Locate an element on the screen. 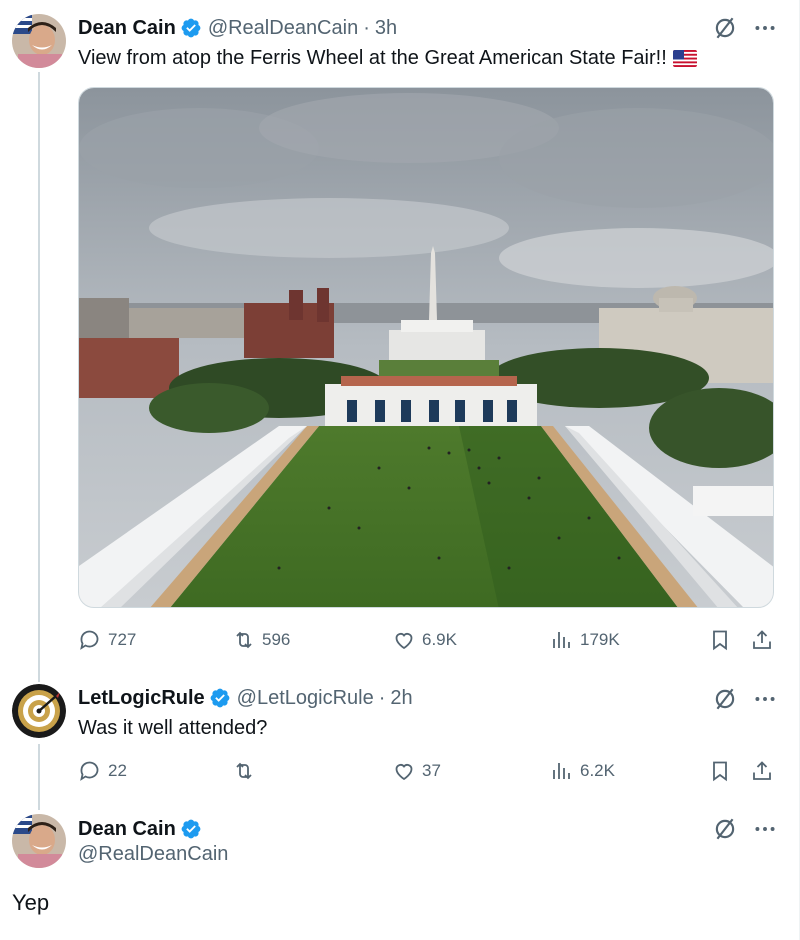  views-count: 6.2K is located at coordinates (597, 770).